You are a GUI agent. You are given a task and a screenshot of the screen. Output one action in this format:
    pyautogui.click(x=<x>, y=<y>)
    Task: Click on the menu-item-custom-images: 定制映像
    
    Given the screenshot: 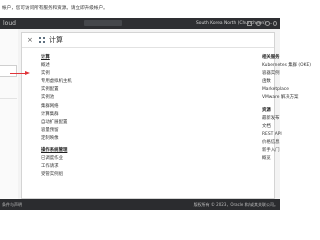 What is the action you would take?
    pyautogui.click(x=56, y=139)
    